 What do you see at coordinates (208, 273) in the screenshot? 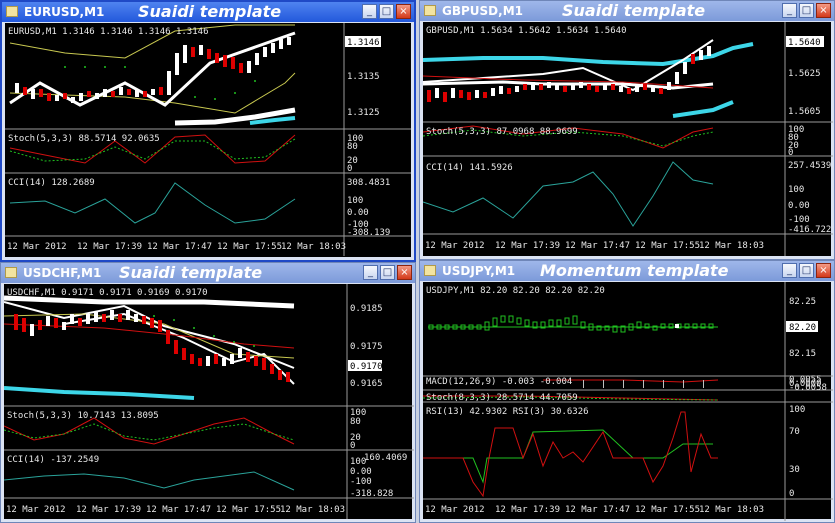
I see `title-bar: USDCHF,M1 Suaidi template _ □ ×` at bounding box center [208, 273].